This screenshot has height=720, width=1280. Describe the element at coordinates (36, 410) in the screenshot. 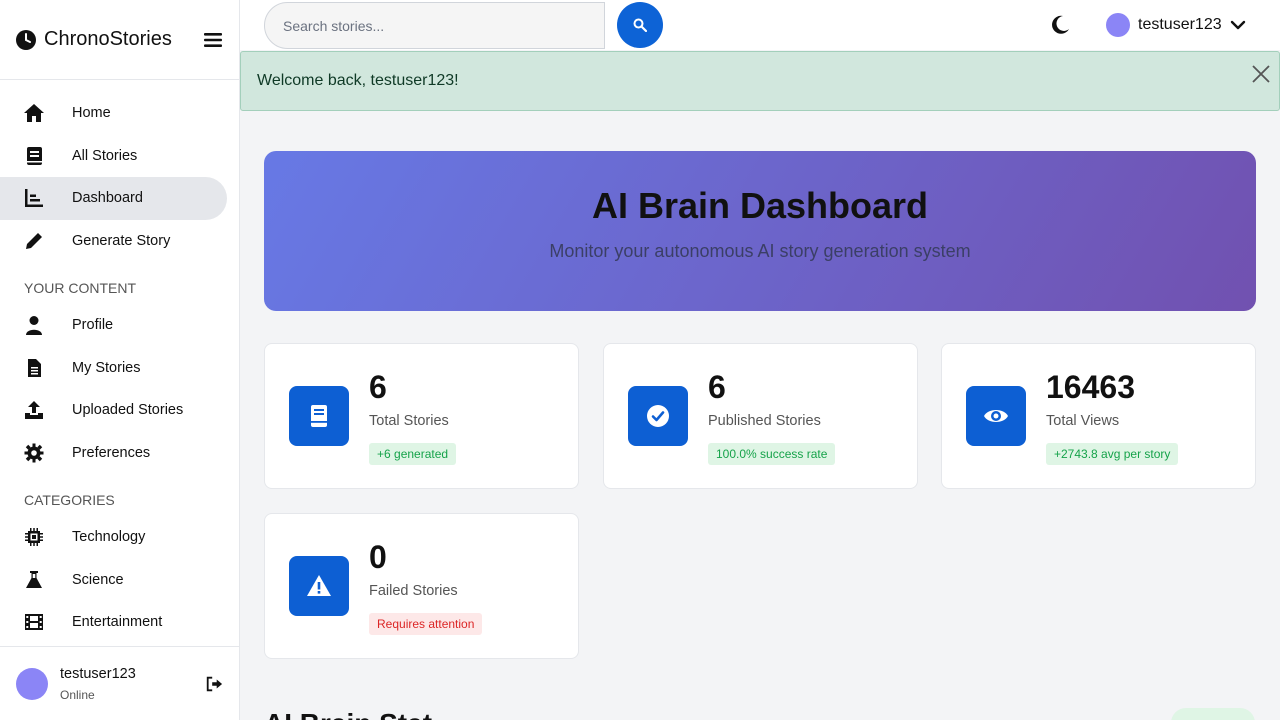

I see `upload-icon` at that location.